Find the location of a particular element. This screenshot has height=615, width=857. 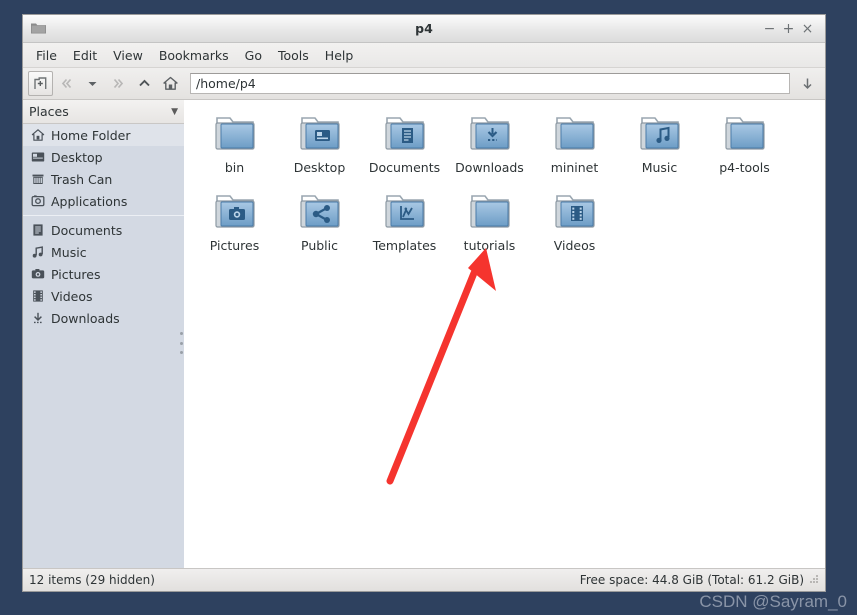

window-title: p4 is located at coordinates (424, 28).